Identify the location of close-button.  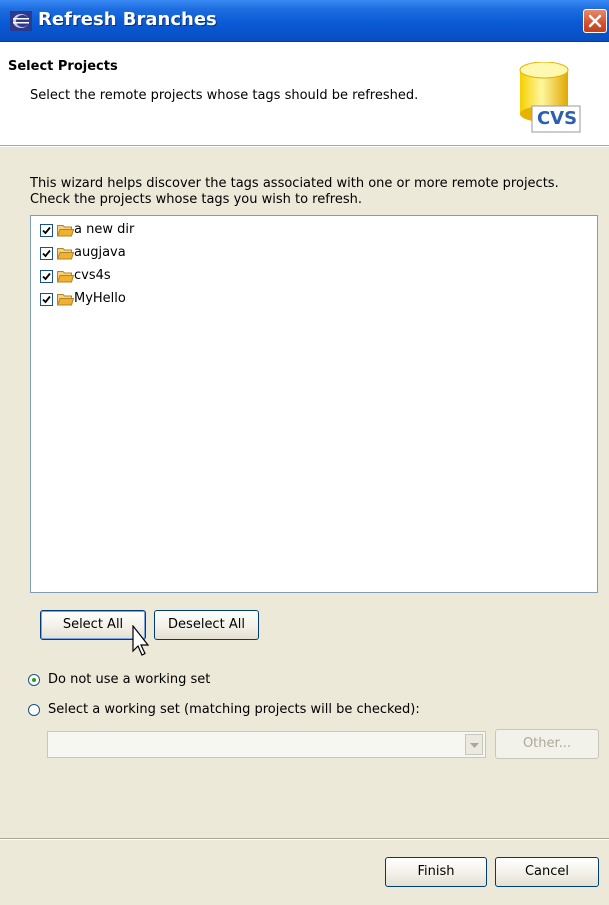
(595, 21).